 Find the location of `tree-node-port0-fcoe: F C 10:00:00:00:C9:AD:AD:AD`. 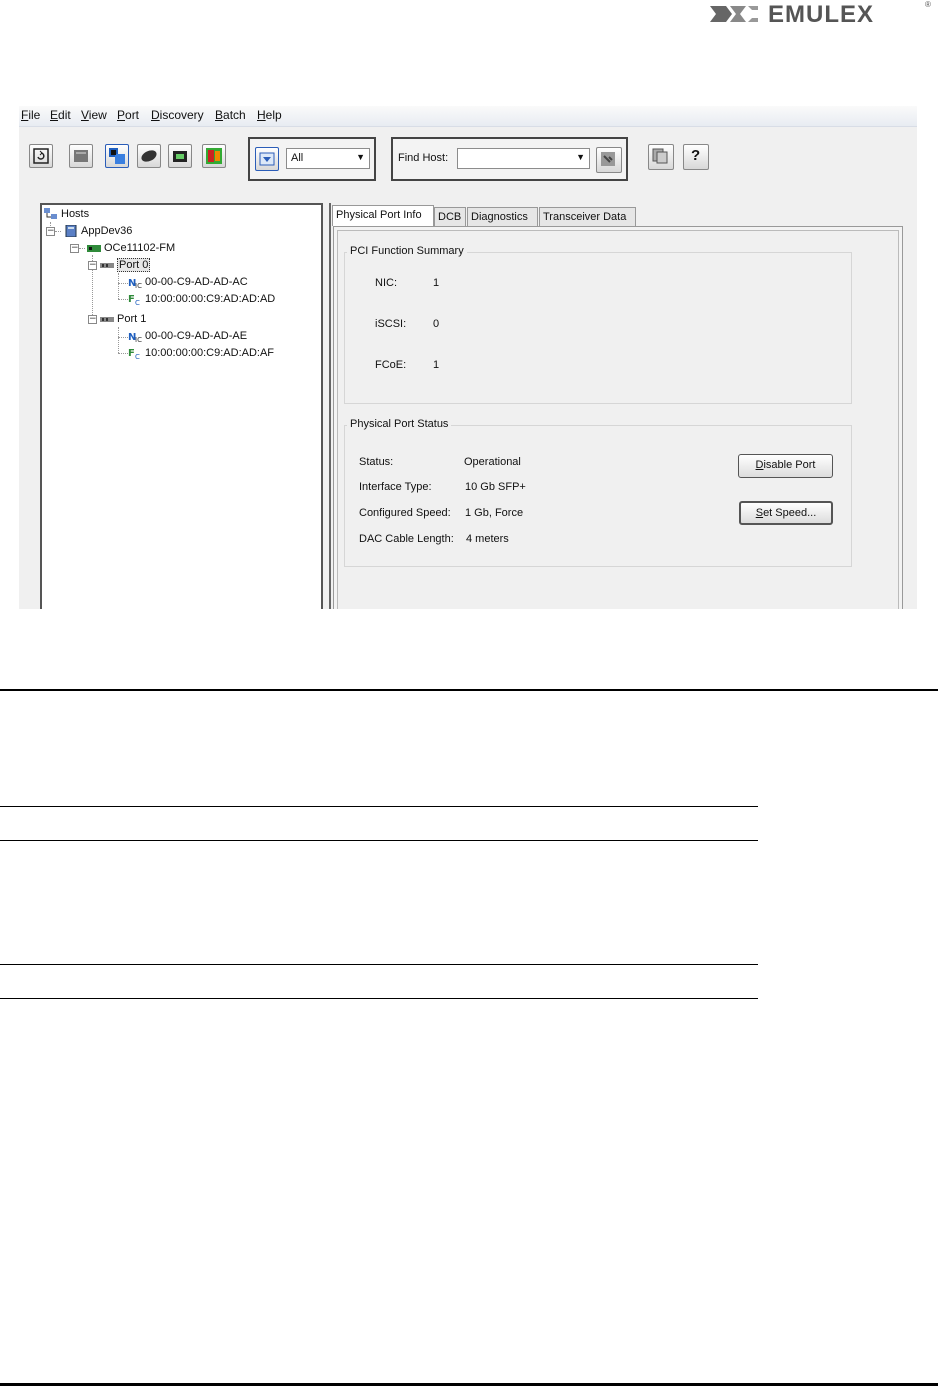

tree-node-port0-fcoe: F C 10:00:00:00:C9:AD:AD:AD is located at coordinates (201, 300).